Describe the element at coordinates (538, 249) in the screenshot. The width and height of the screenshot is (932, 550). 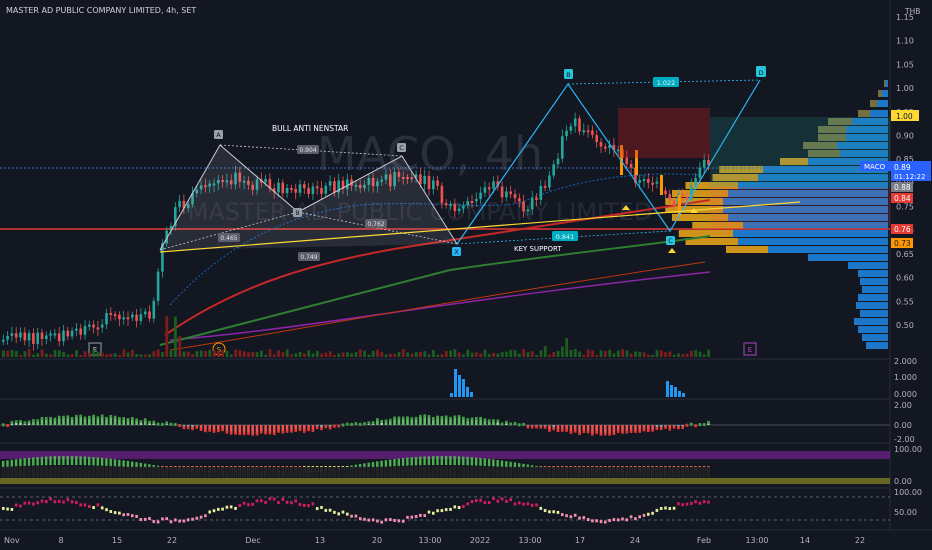
I see `key-support-label: KEY SUPPORT` at that location.